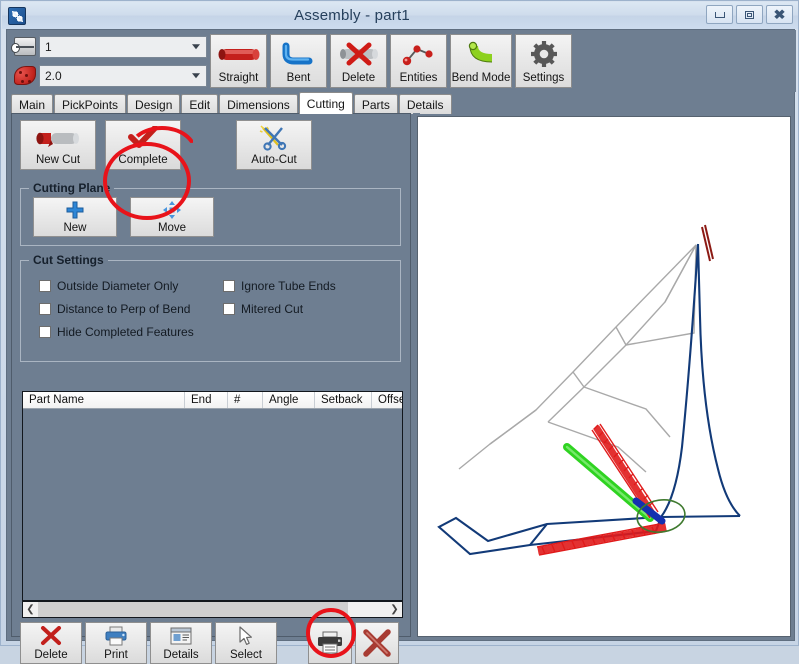  What do you see at coordinates (124, 309) in the screenshot?
I see `checkbox-label: Distance to Perp of Bend` at bounding box center [124, 309].